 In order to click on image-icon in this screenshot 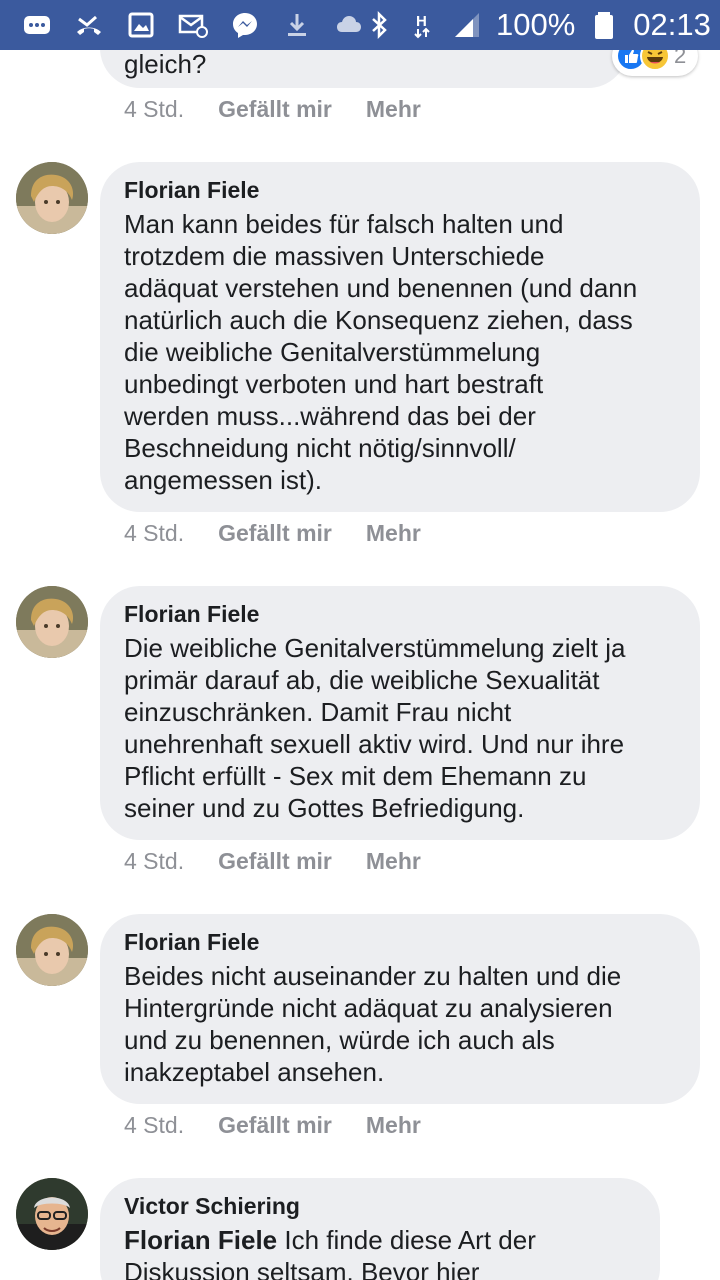, I will do `click(141, 25)`.